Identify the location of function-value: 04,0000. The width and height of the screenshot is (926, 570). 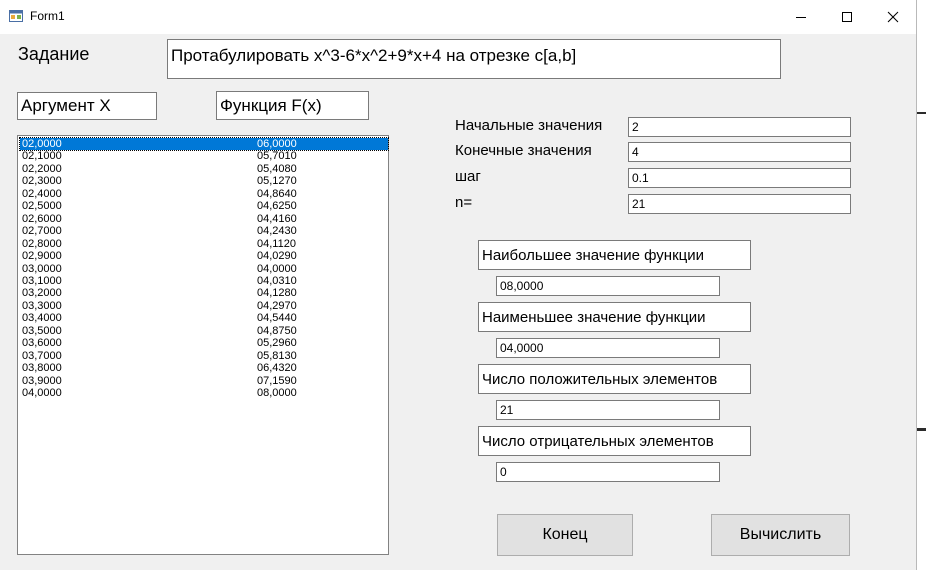
(277, 268).